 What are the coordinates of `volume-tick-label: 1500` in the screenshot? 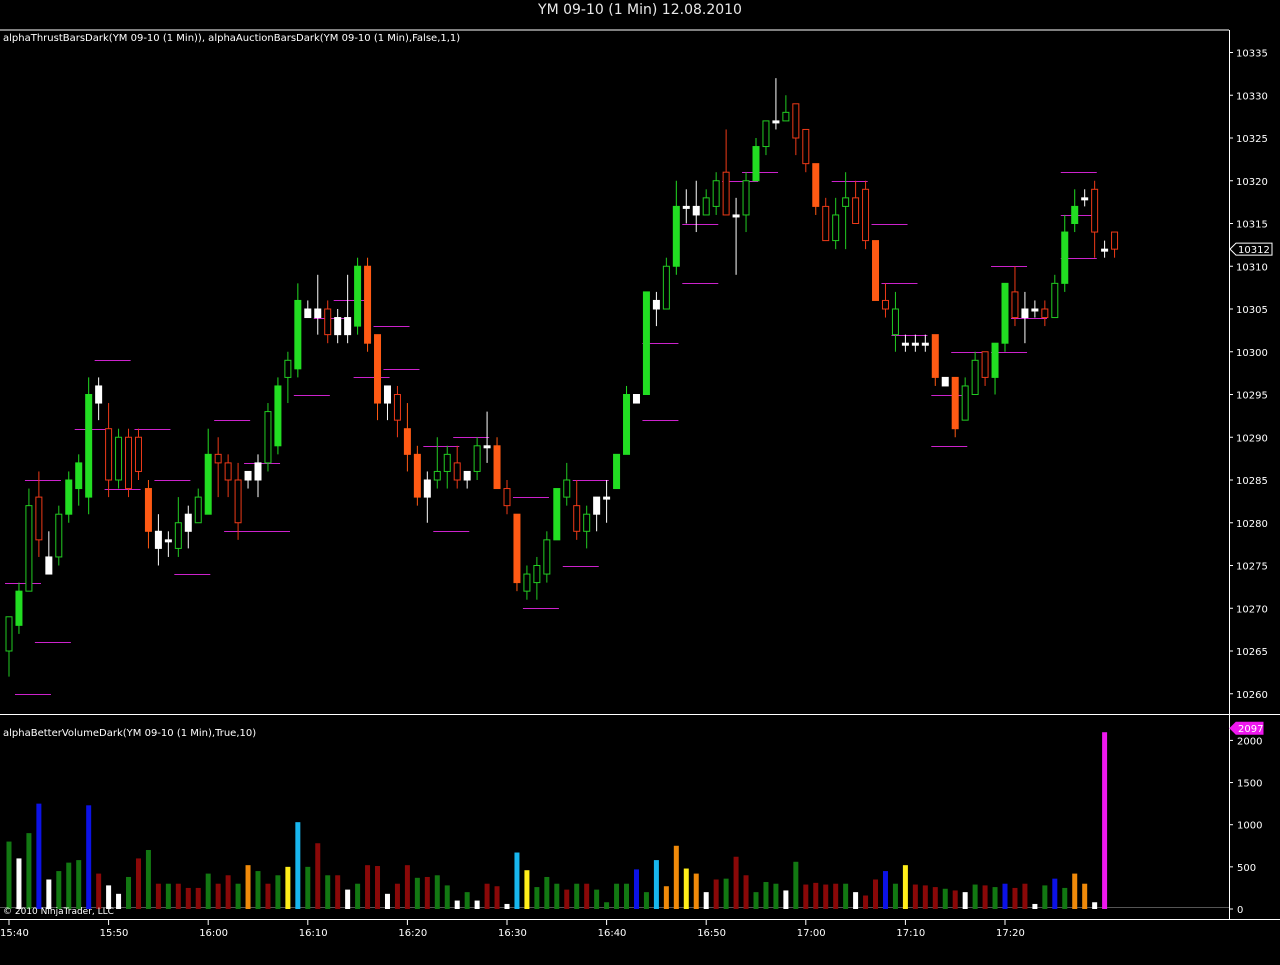 It's located at (1249, 784).